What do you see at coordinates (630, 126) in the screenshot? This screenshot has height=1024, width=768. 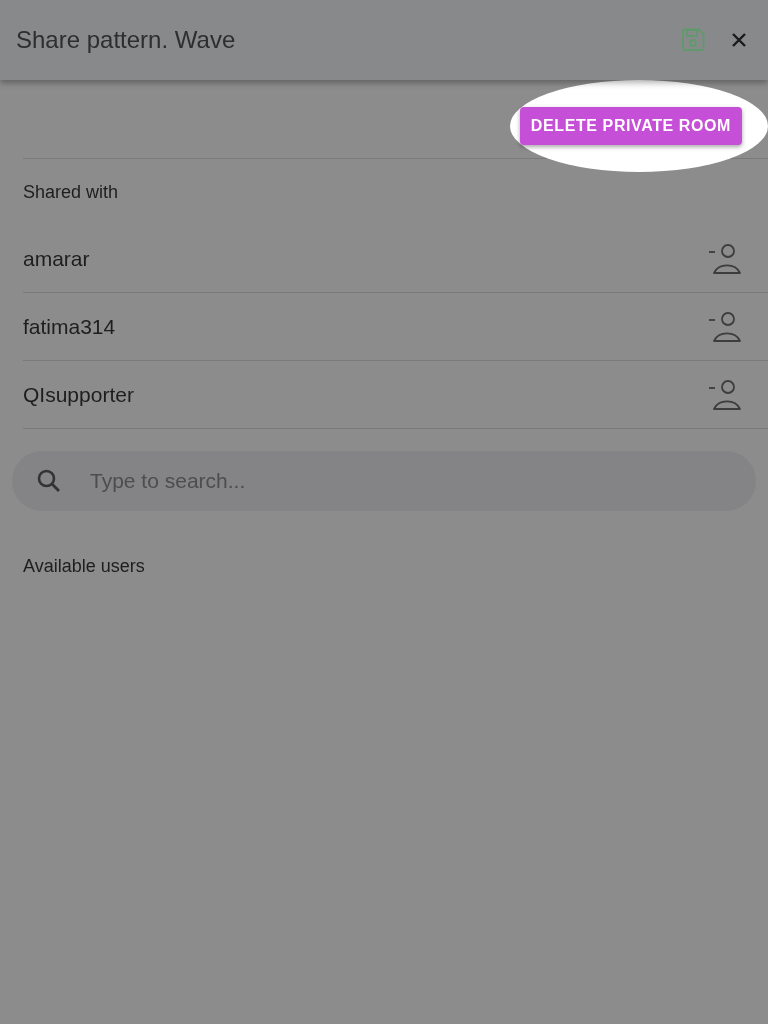 I see `delete-room-button: DELETE PRIVATE ROOM` at bounding box center [630, 126].